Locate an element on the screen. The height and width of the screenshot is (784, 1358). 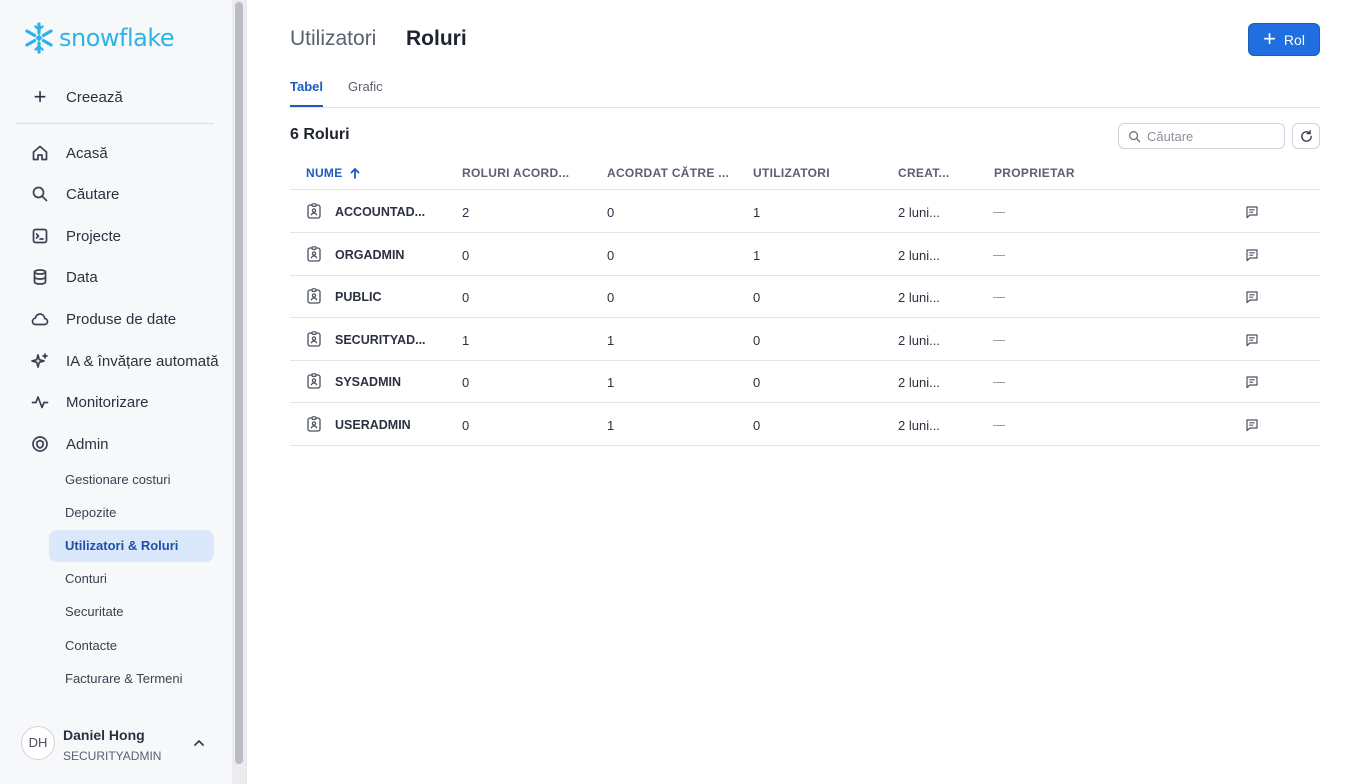
sidebar-item-label: Data is located at coordinates (82, 277).